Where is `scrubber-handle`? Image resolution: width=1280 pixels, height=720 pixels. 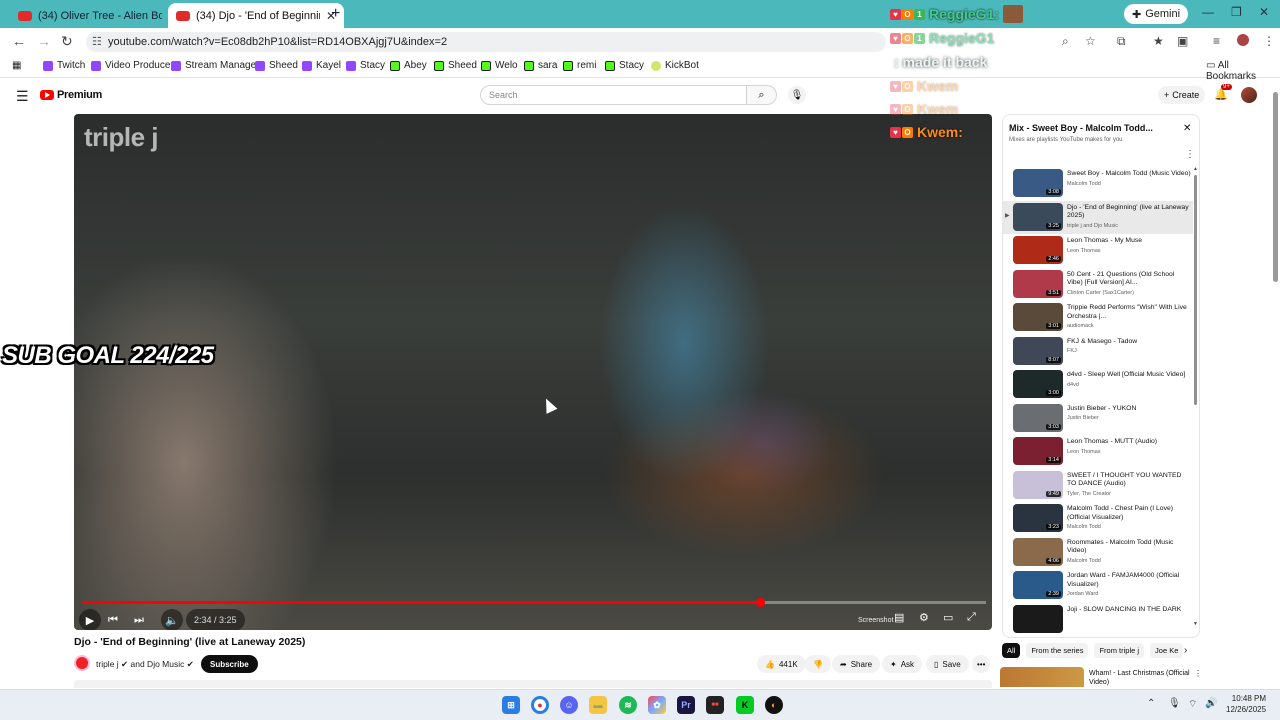 scrubber-handle is located at coordinates (760, 602).